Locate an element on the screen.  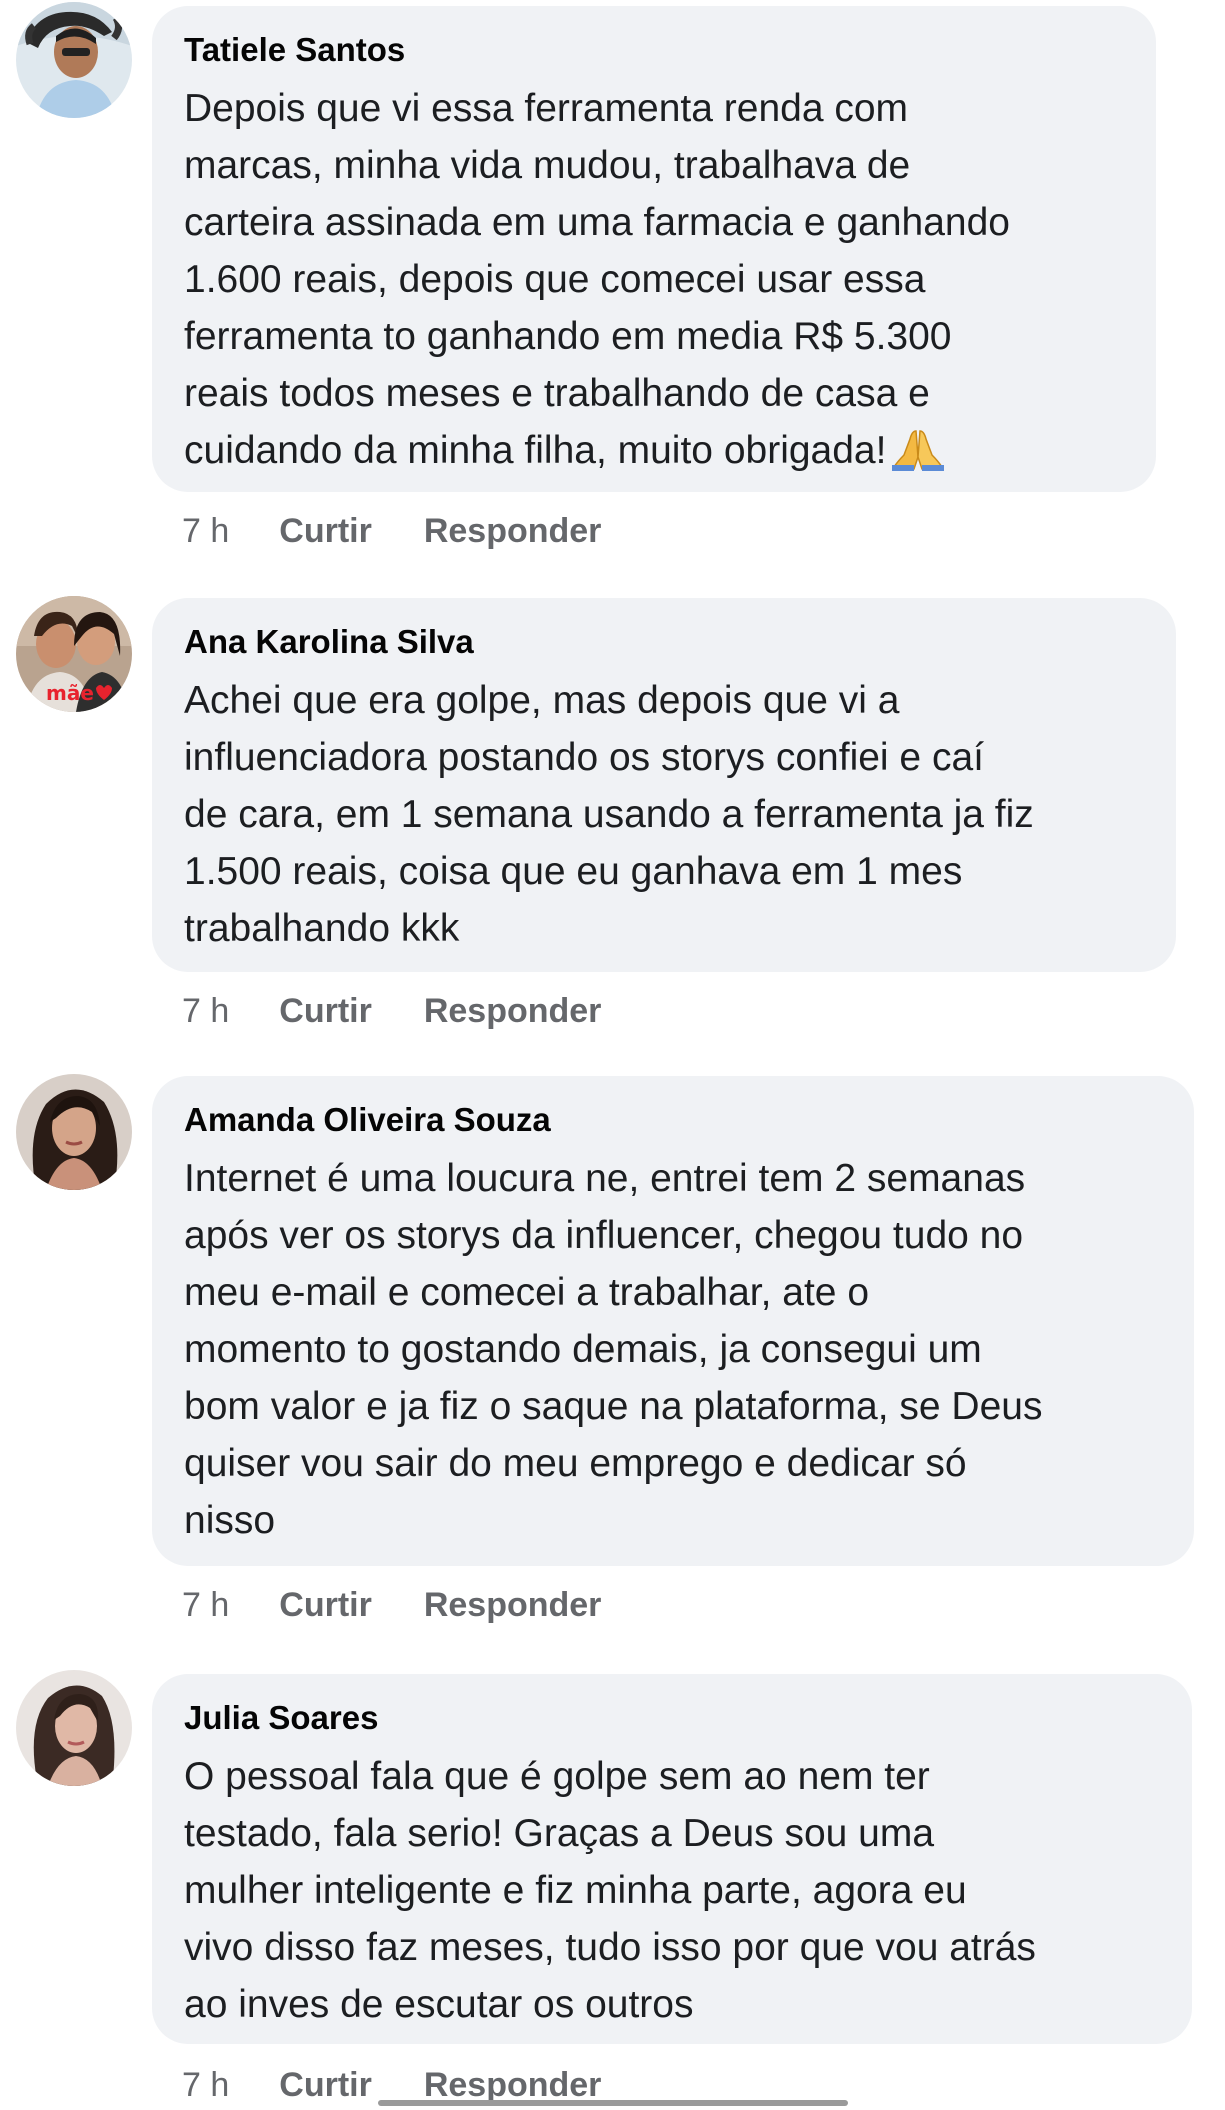
comment-author: Tatiele Santos is located at coordinates (655, 50).